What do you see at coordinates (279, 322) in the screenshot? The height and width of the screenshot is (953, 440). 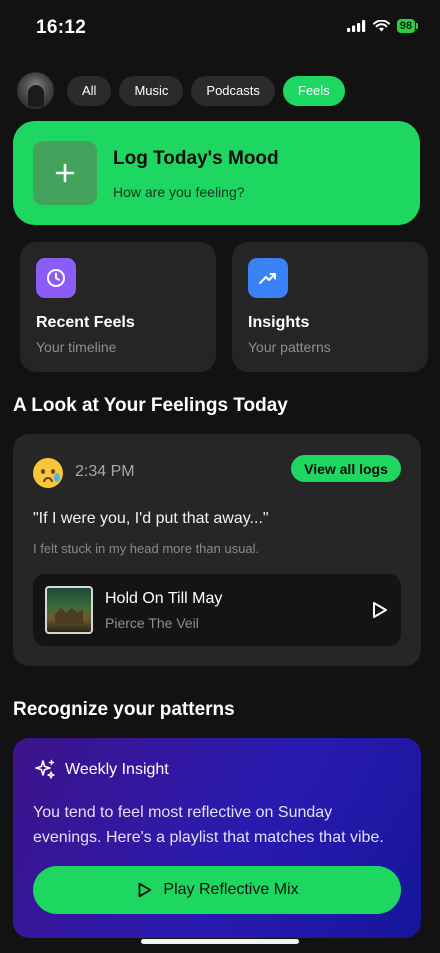 I see `insights-title: Insights` at bounding box center [279, 322].